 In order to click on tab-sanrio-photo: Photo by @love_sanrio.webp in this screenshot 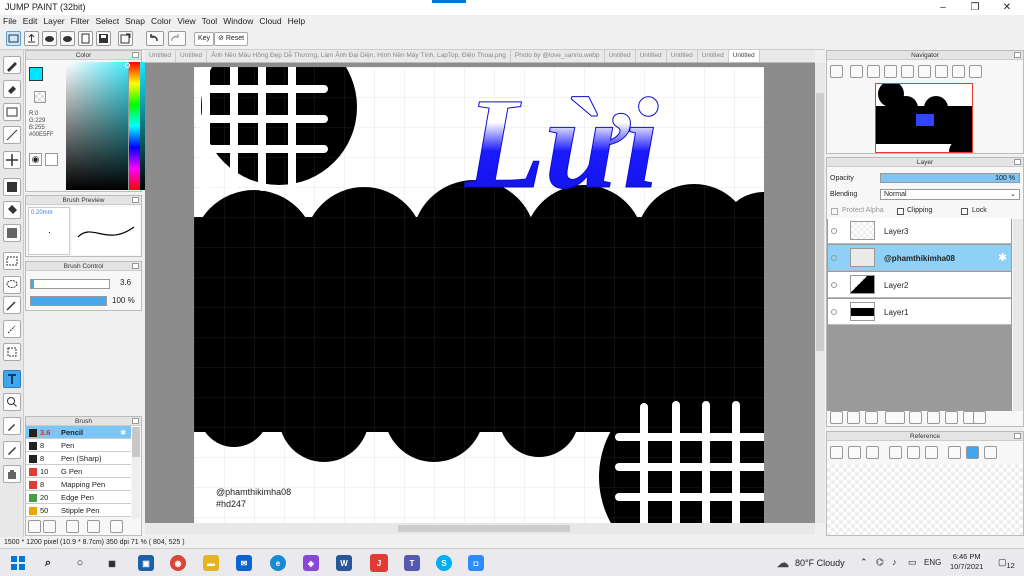, I will do `click(558, 56)`.